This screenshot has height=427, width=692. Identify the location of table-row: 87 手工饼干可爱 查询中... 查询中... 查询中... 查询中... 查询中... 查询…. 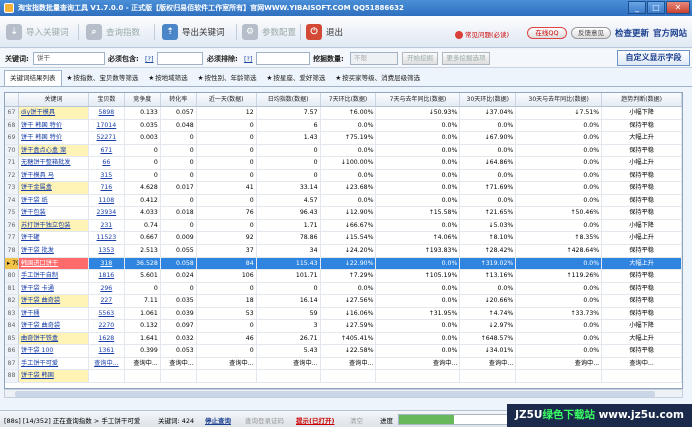
(343, 364).